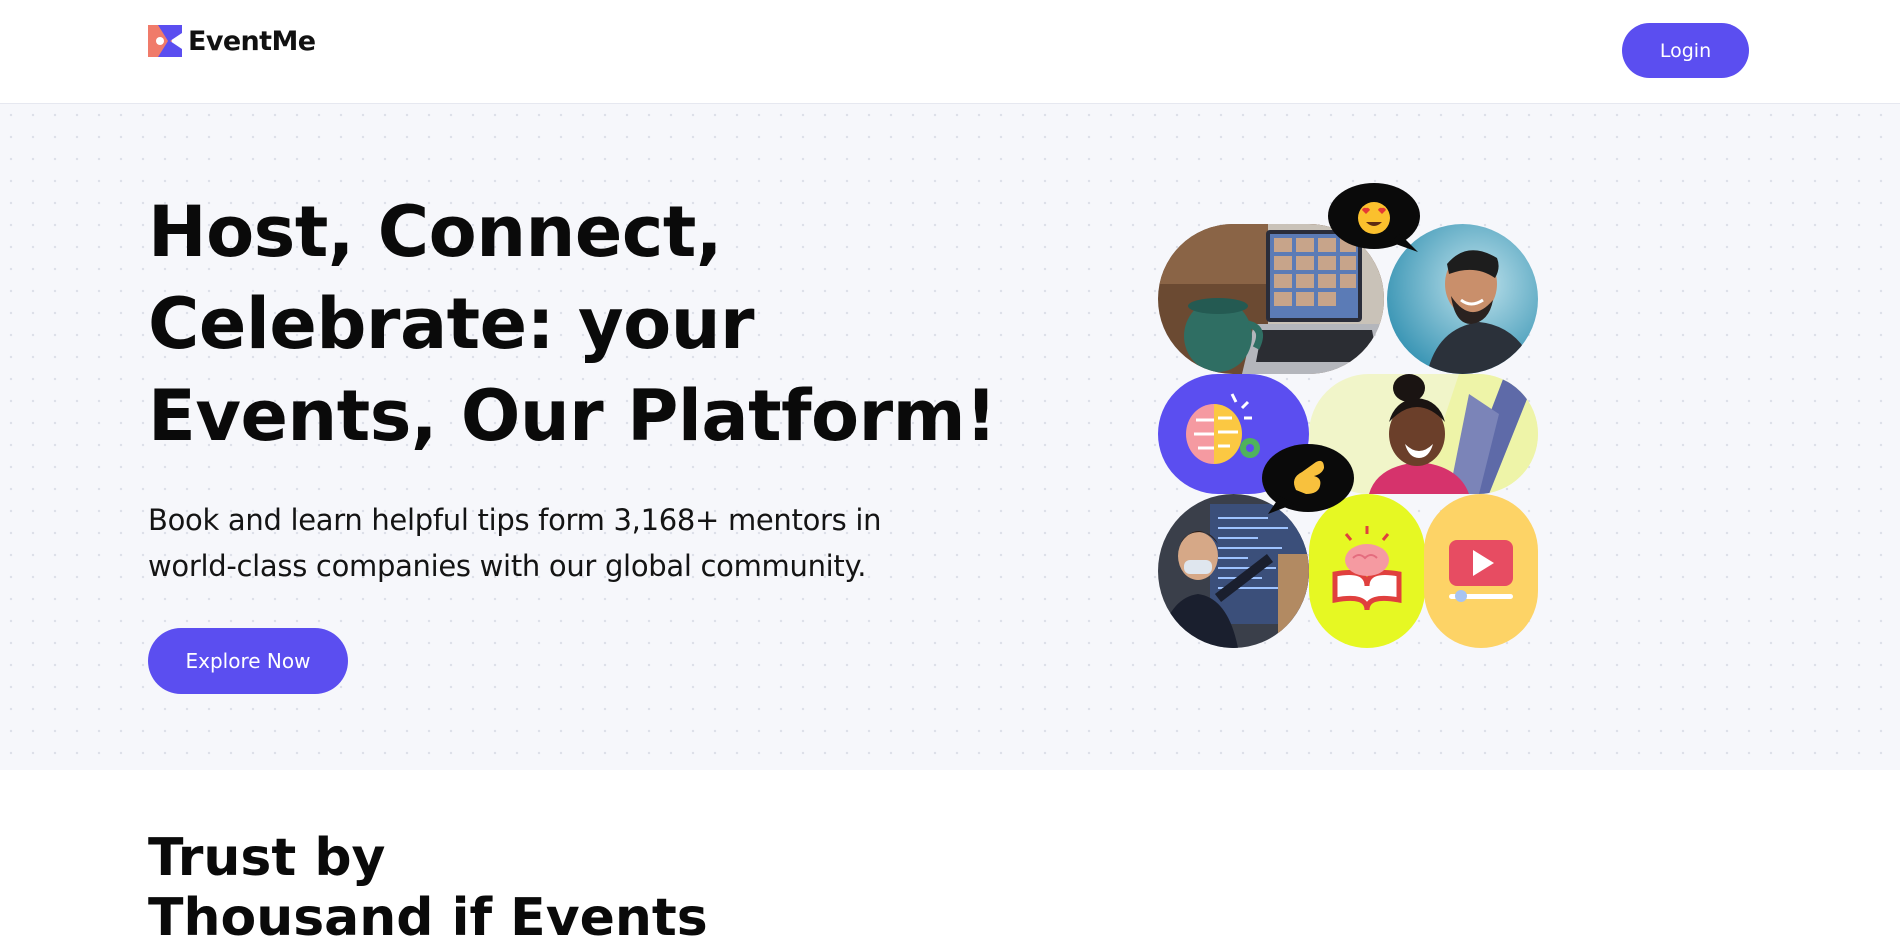  Describe the element at coordinates (1367, 571) in the screenshot. I see `brain-book-illustration` at that location.